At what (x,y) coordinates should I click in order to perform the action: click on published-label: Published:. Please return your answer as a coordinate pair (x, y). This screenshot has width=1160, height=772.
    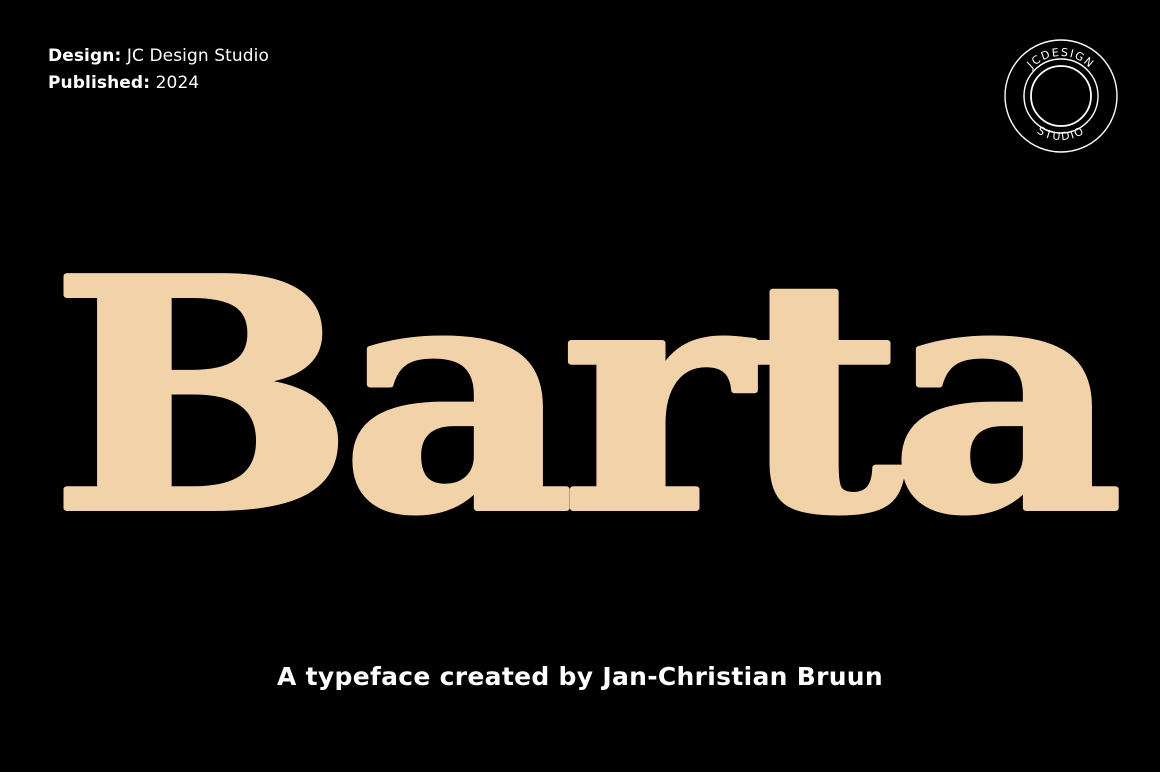
    Looking at the image, I should click on (99, 83).